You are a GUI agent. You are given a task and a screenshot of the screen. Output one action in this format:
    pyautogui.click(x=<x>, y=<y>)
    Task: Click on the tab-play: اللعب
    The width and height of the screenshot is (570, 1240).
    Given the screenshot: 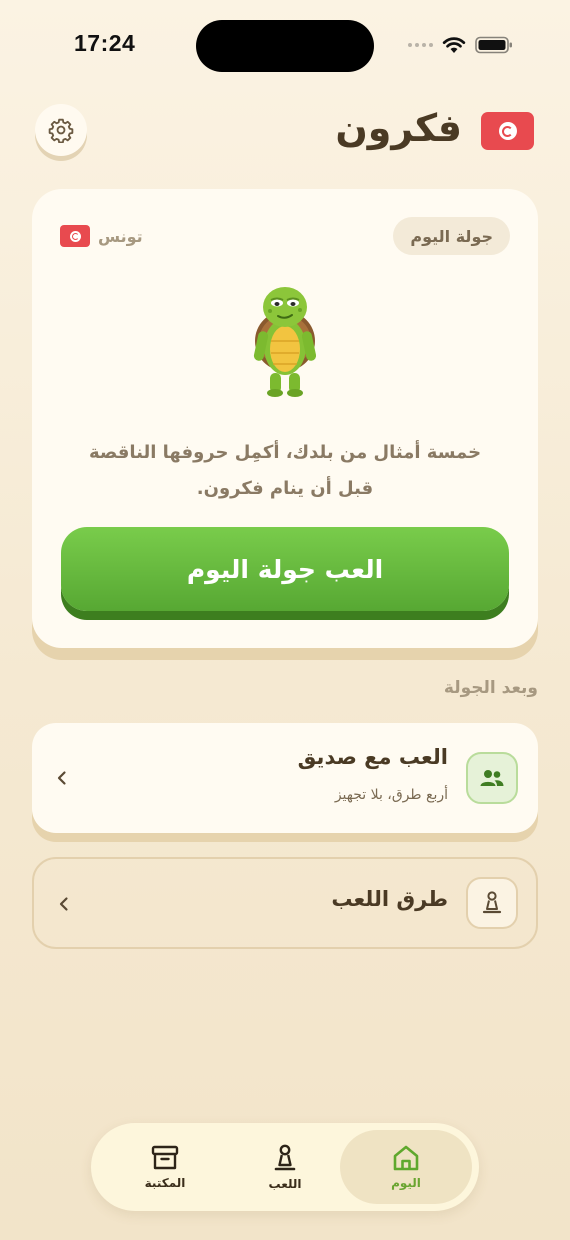 What is the action you would take?
    pyautogui.click(x=285, y=1167)
    